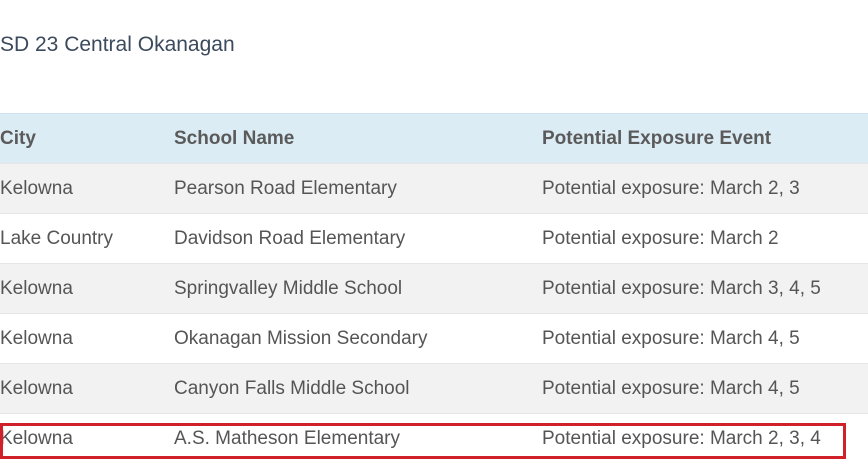 This screenshot has height=468, width=868. What do you see at coordinates (117, 44) in the screenshot?
I see `district-title: SD 23 Central Okanagan` at bounding box center [117, 44].